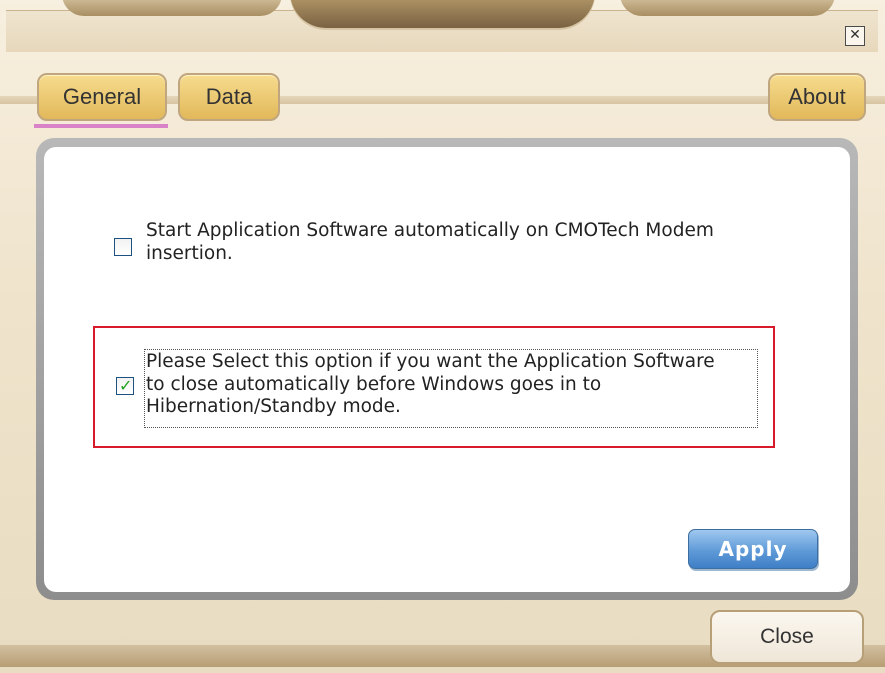  Describe the element at coordinates (442, 14) in the screenshot. I see `title-decor-center` at that location.